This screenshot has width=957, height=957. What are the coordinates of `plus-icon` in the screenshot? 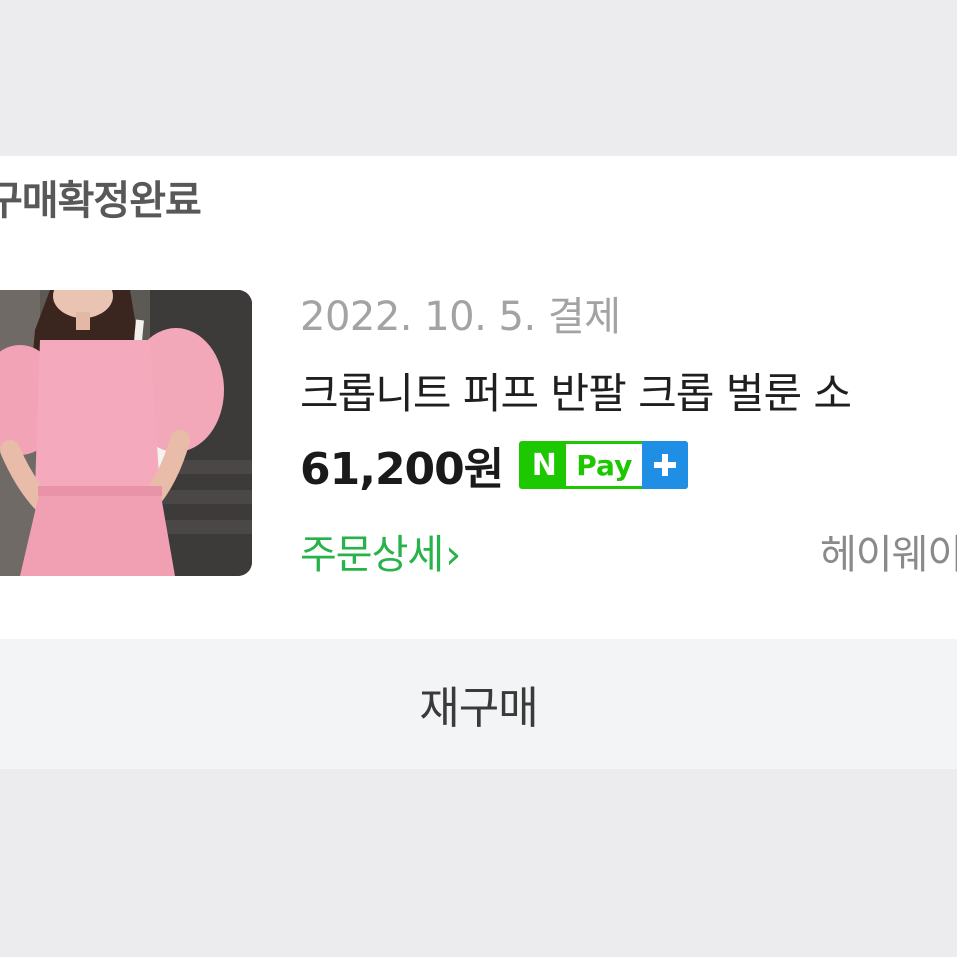 It's located at (665, 465).